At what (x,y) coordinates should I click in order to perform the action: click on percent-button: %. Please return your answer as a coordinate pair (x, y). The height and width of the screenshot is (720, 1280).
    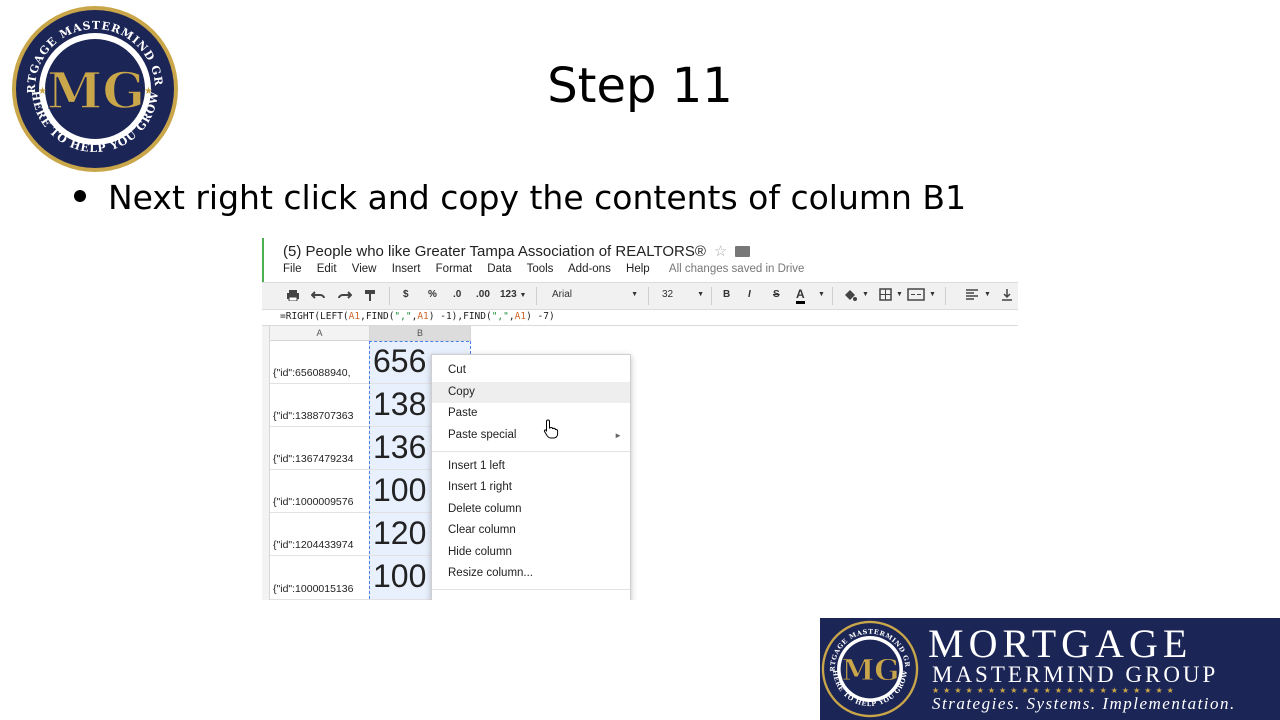
    Looking at the image, I should click on (432, 294).